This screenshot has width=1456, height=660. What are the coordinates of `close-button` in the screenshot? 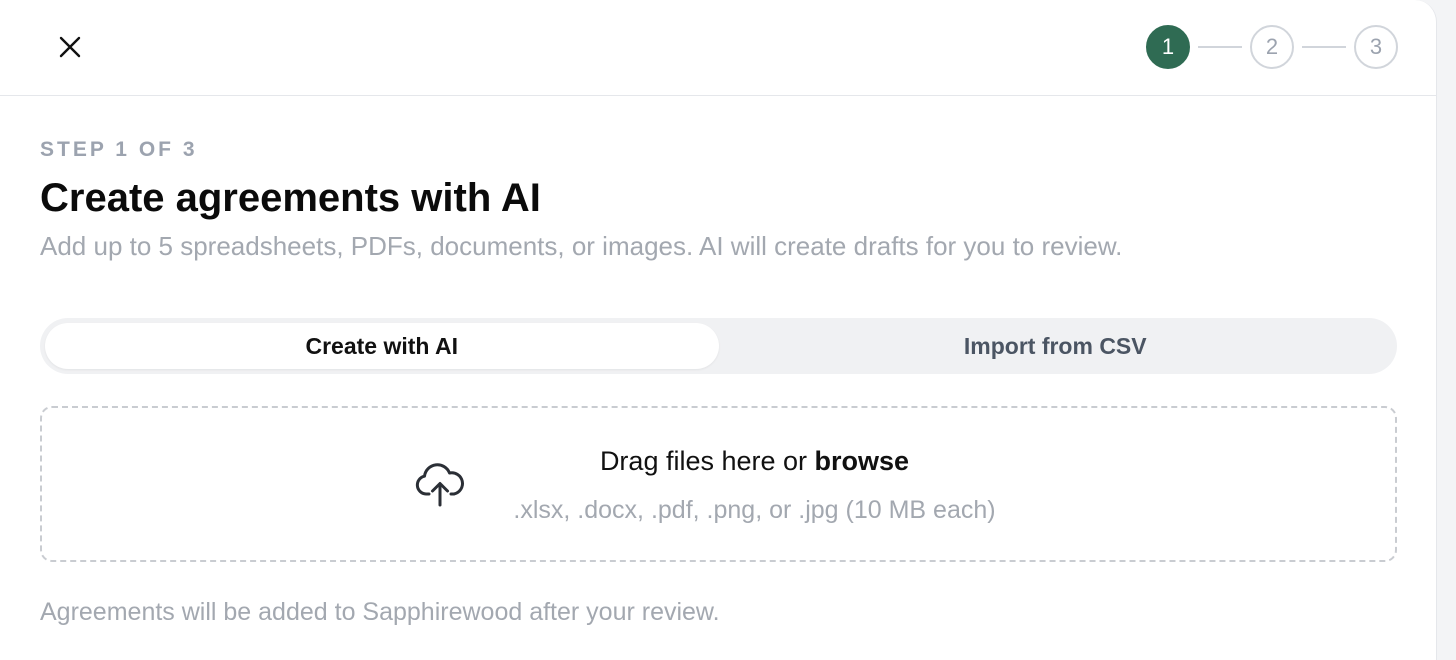 It's located at (70, 47).